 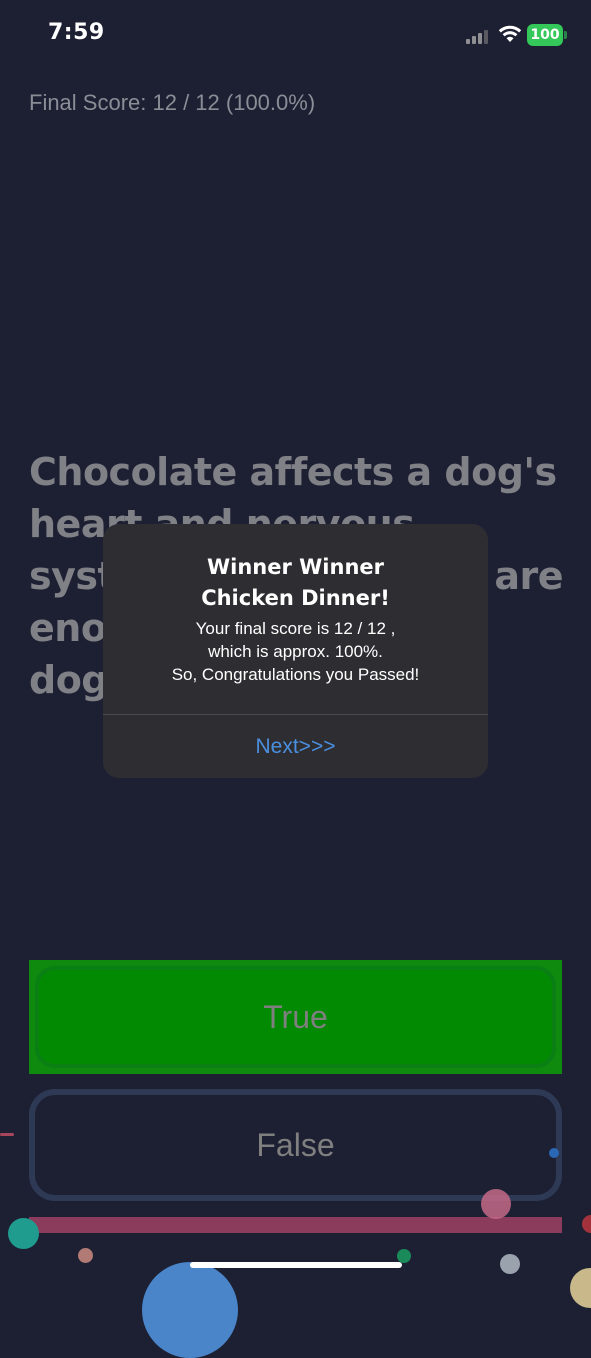 What do you see at coordinates (510, 33) in the screenshot?
I see `wifi-icon` at bounding box center [510, 33].